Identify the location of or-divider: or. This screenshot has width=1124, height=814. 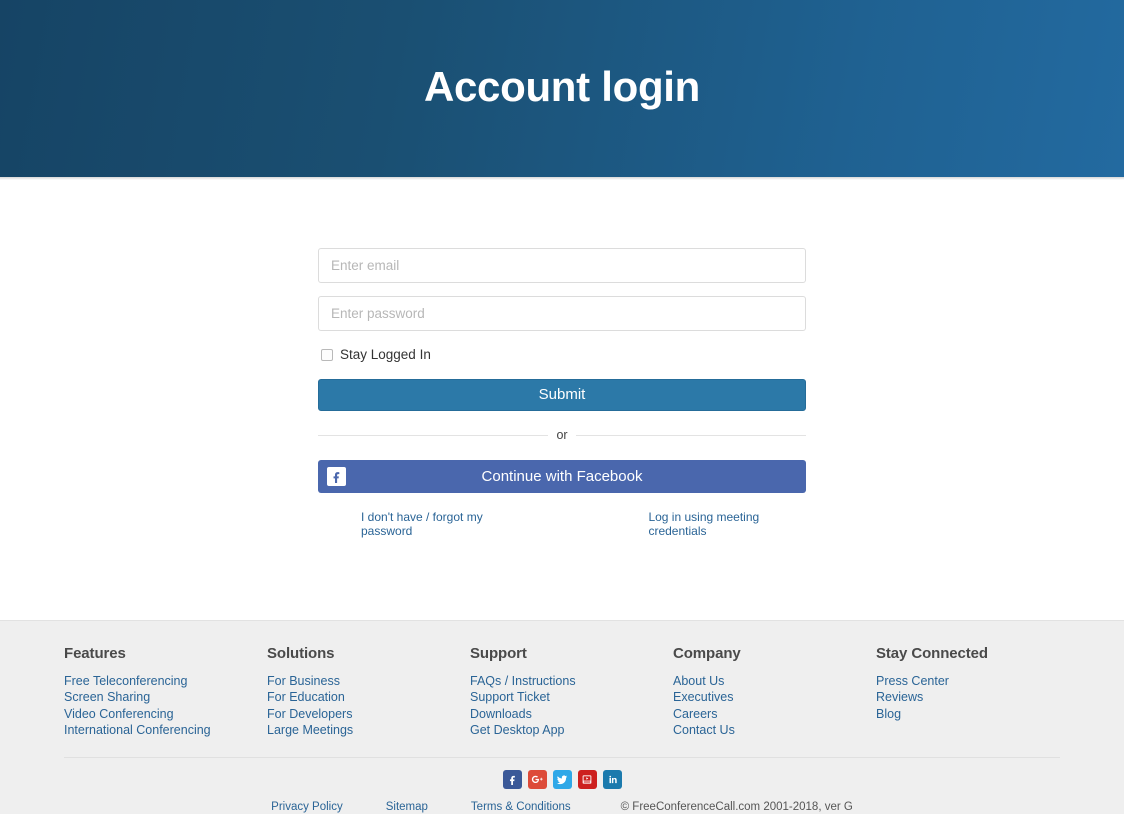
(562, 436).